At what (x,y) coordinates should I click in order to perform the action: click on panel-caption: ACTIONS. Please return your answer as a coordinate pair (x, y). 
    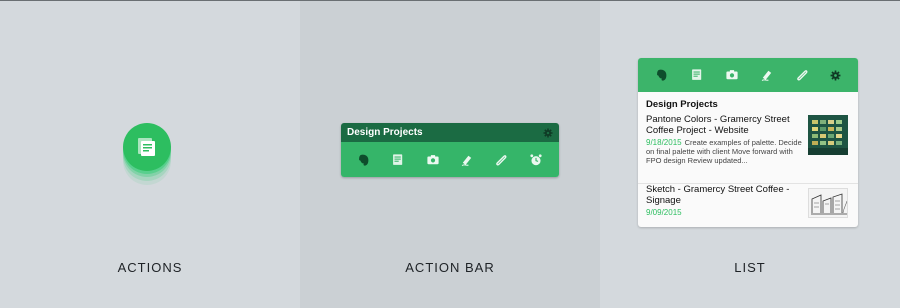
    Looking at the image, I should click on (150, 267).